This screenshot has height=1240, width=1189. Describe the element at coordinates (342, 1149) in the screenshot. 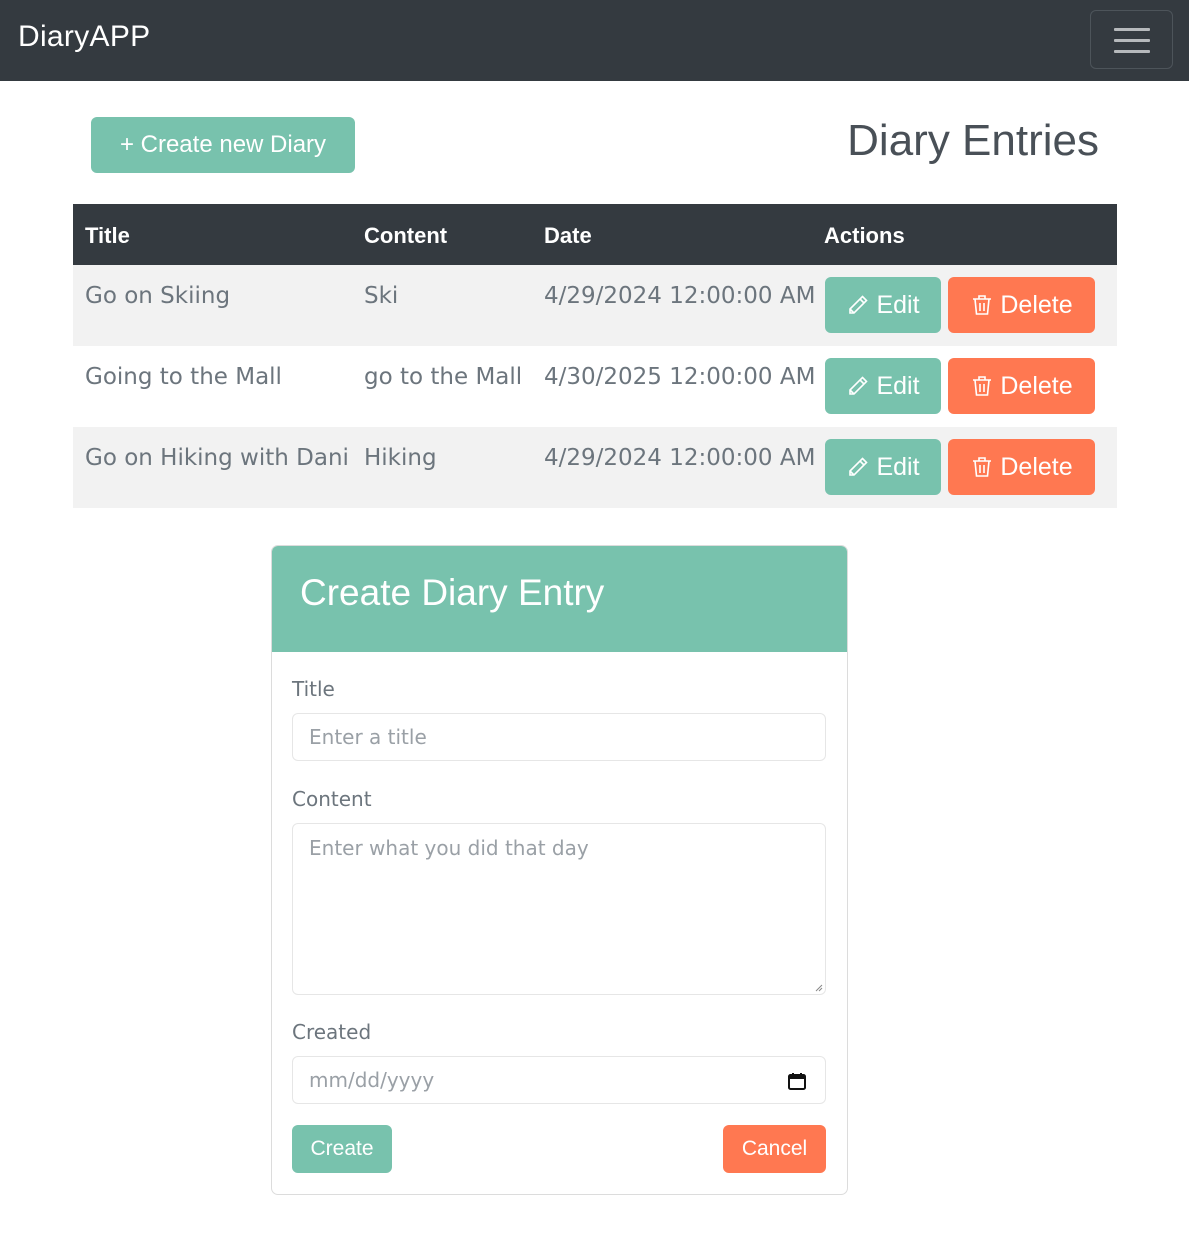

I see `create-button: Create` at that location.